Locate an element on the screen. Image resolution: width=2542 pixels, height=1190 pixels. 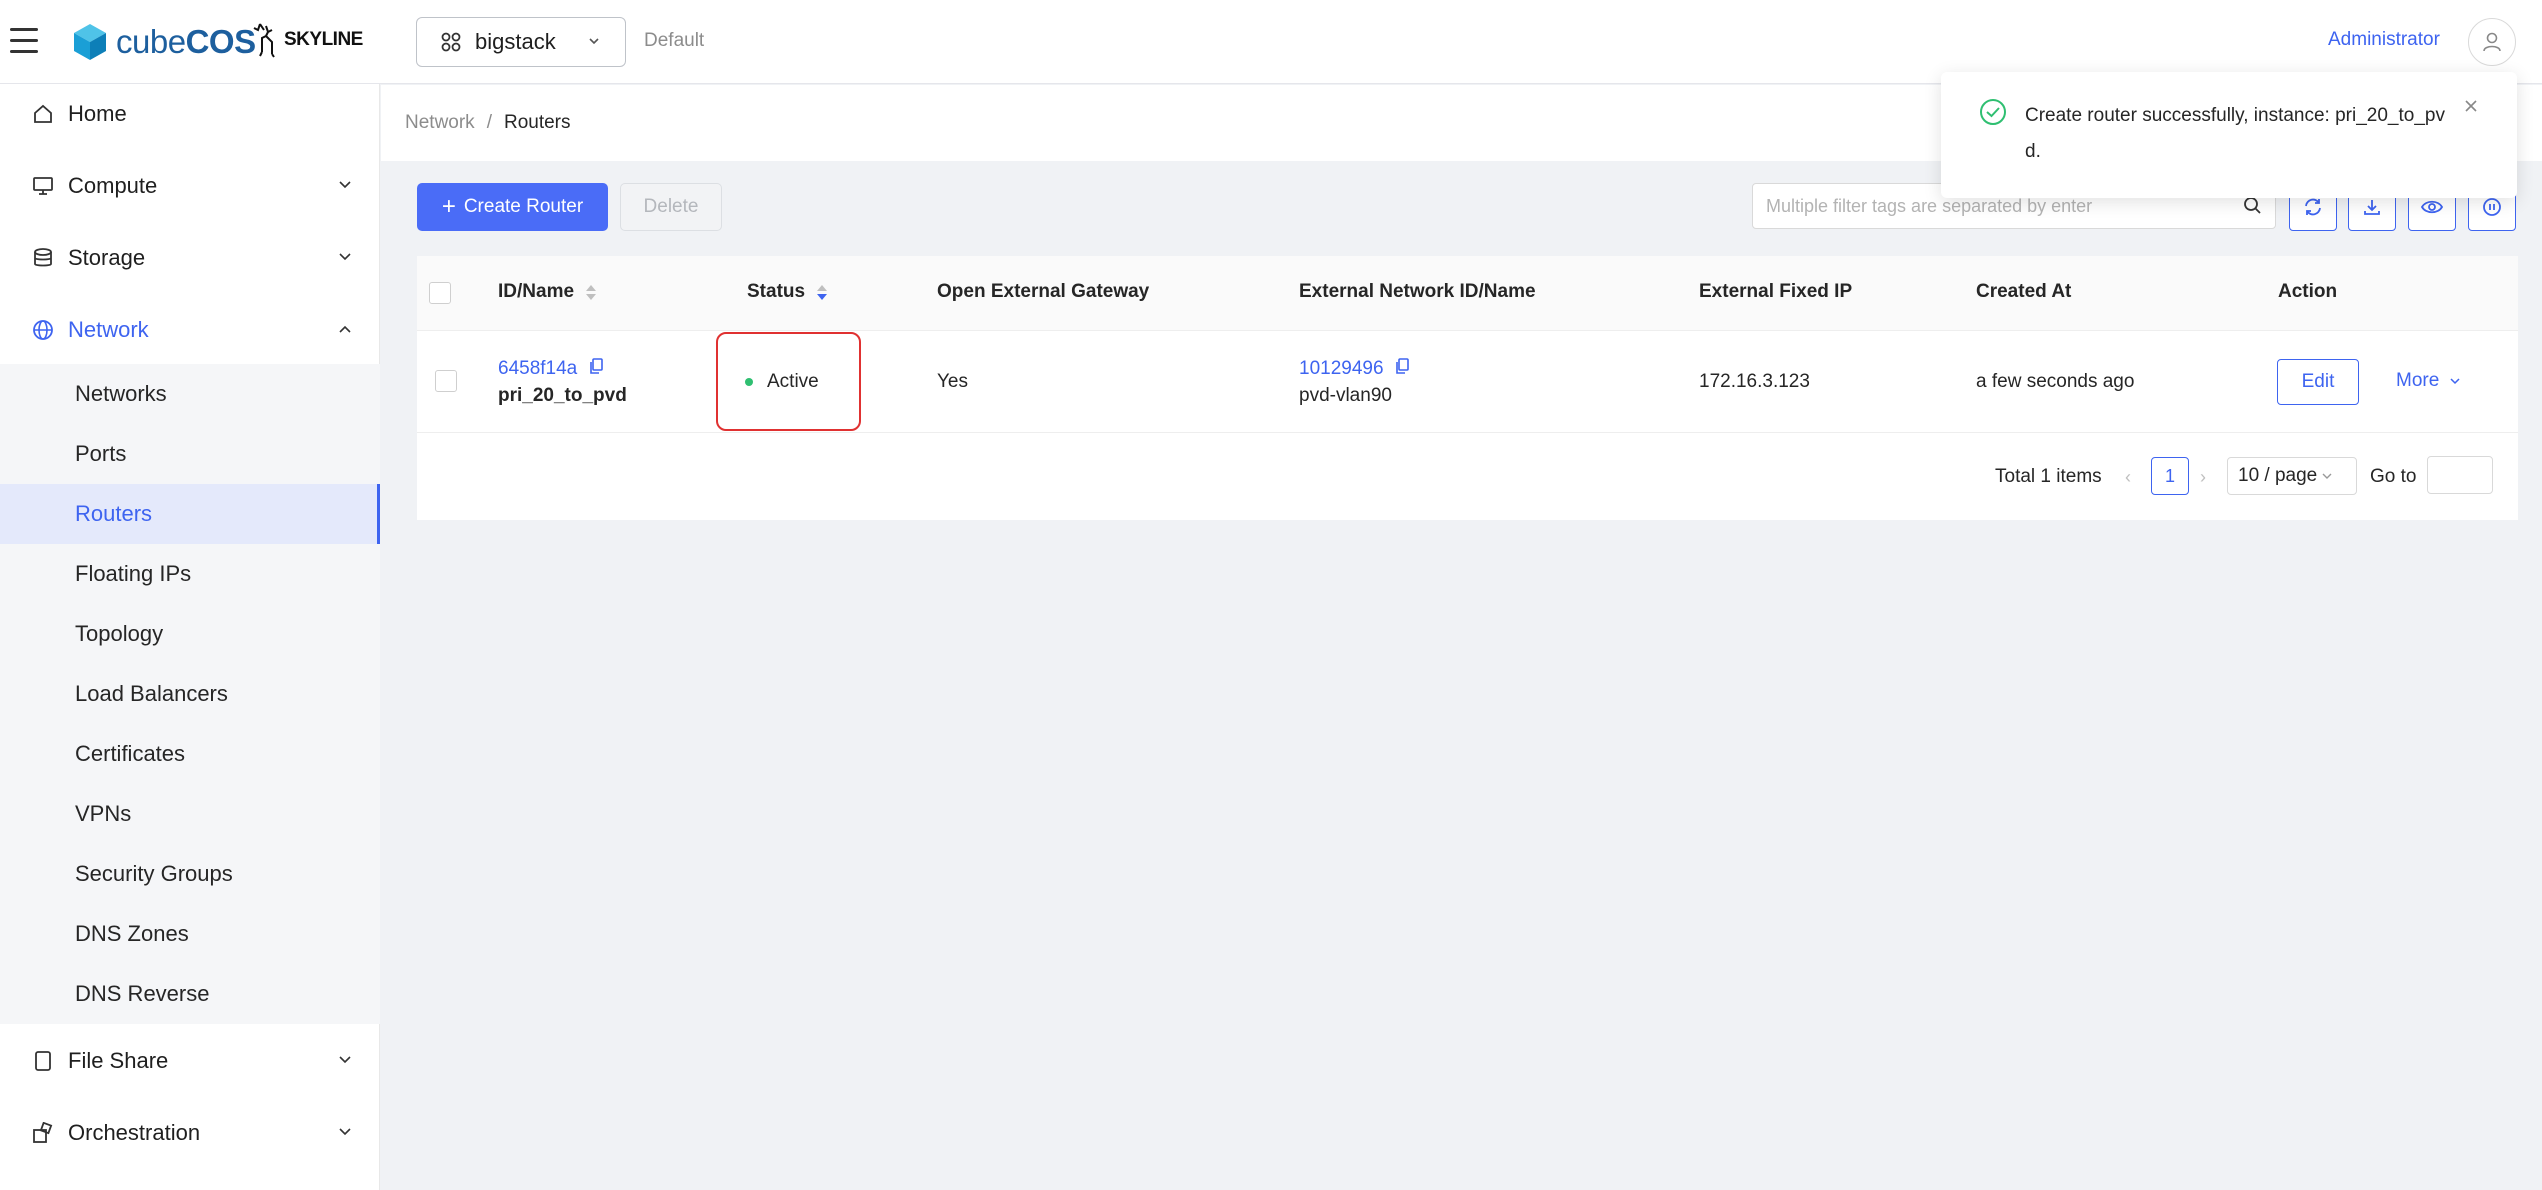
edit-button: Edit is located at coordinates (2318, 382).